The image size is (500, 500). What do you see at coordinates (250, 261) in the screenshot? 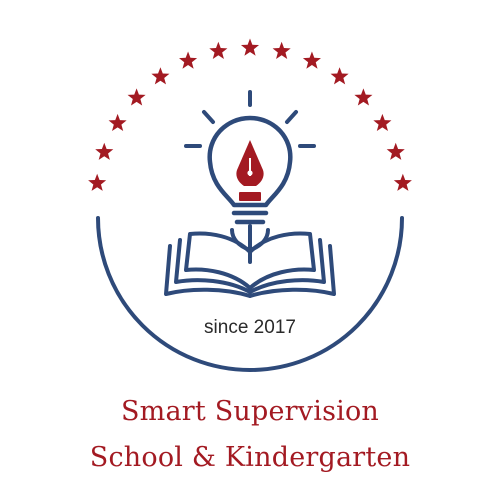
I see `open-book-icon` at bounding box center [250, 261].